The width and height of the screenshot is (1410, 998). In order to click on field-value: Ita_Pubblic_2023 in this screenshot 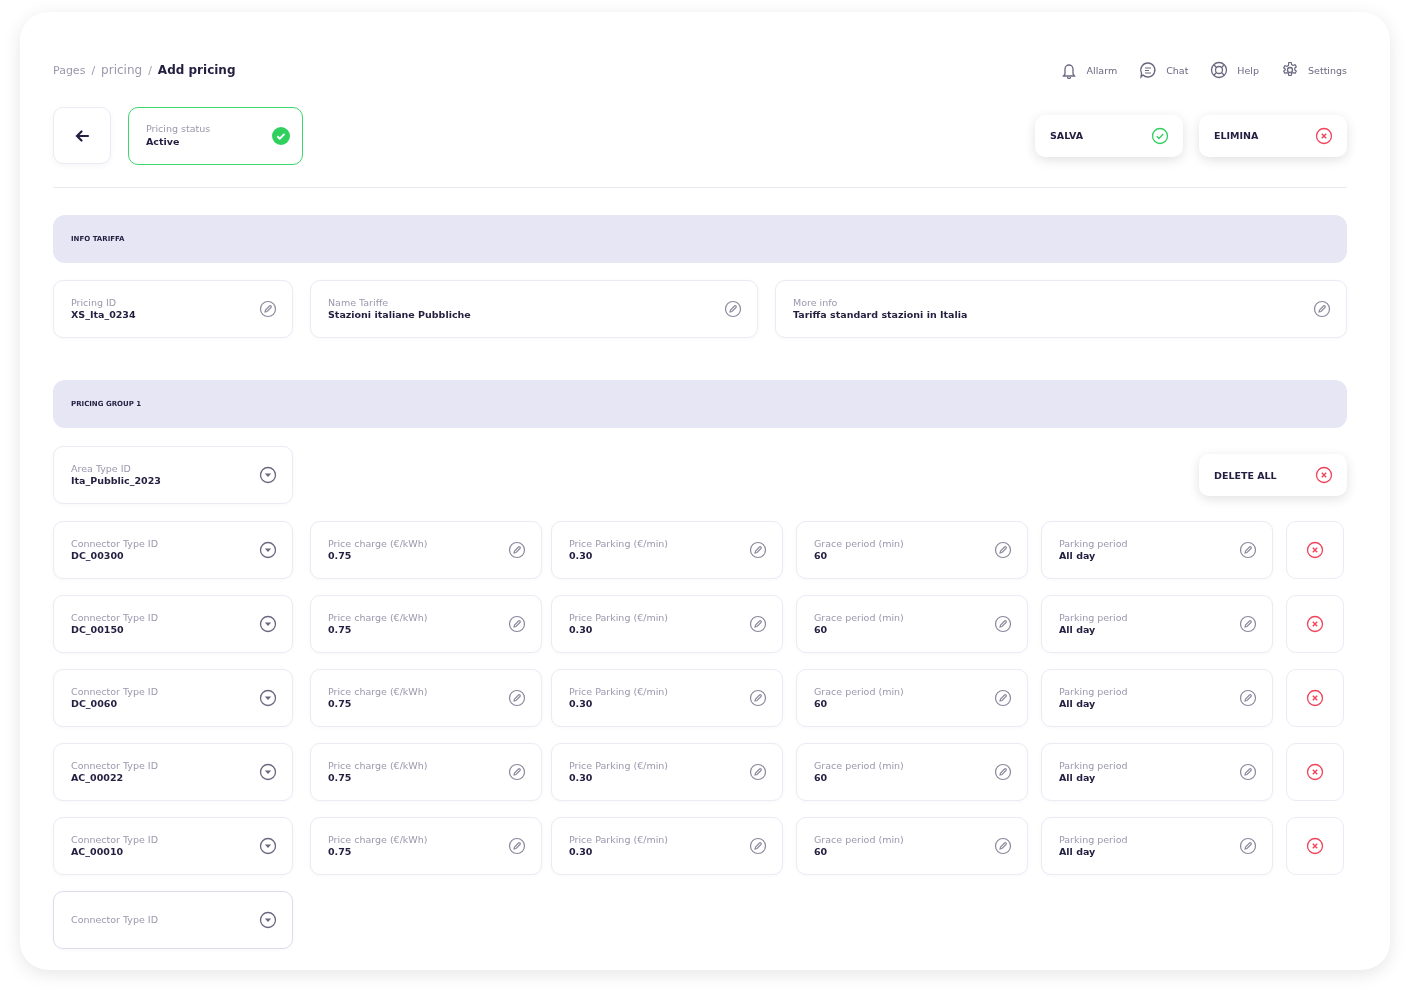, I will do `click(116, 481)`.